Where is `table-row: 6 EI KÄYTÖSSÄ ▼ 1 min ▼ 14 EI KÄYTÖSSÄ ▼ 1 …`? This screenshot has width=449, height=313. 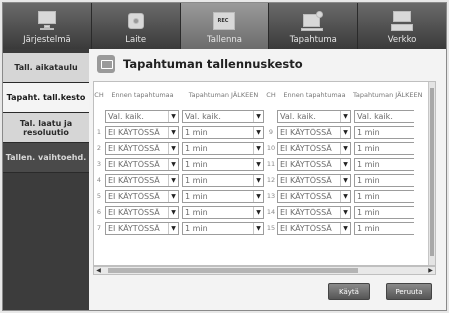 table-row: 6 EI KÄYTÖSSÄ ▼ 1 min ▼ 14 EI KÄYTÖSSÄ ▼ 1 … is located at coordinates (258, 212).